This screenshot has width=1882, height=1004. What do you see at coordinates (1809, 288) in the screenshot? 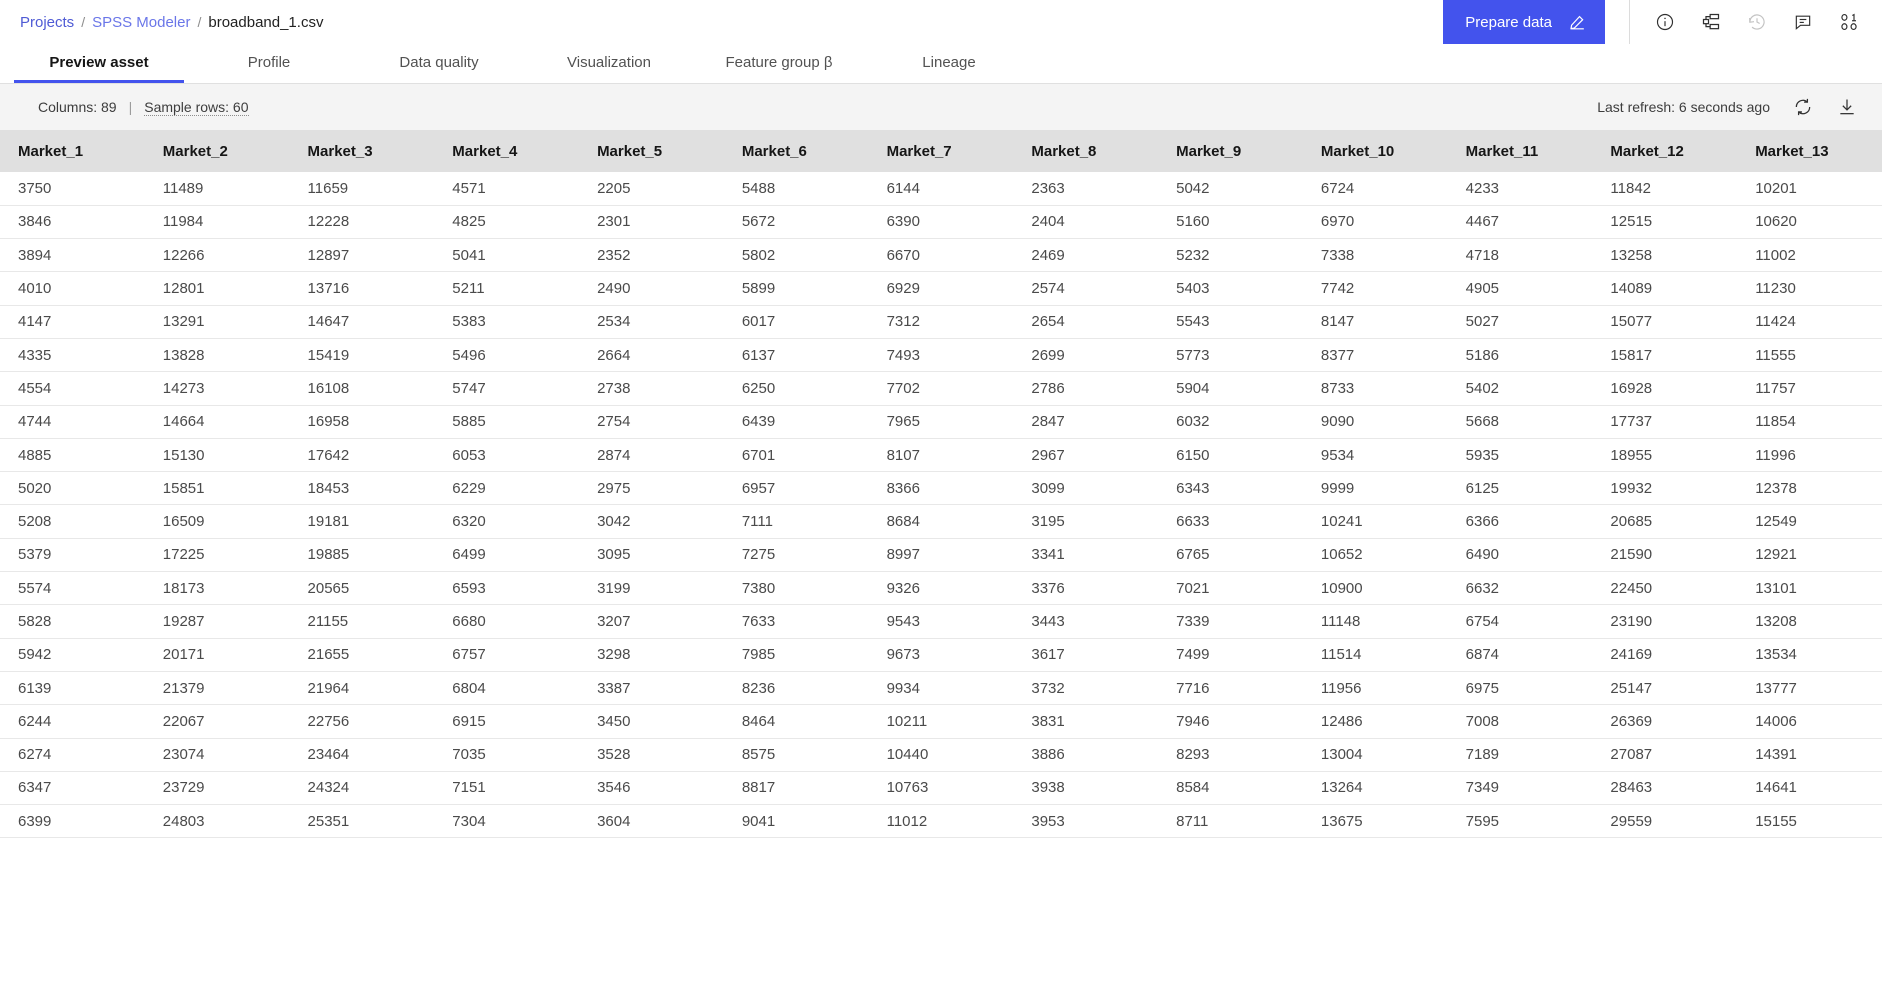
I see `table-cell: 11230` at bounding box center [1809, 288].